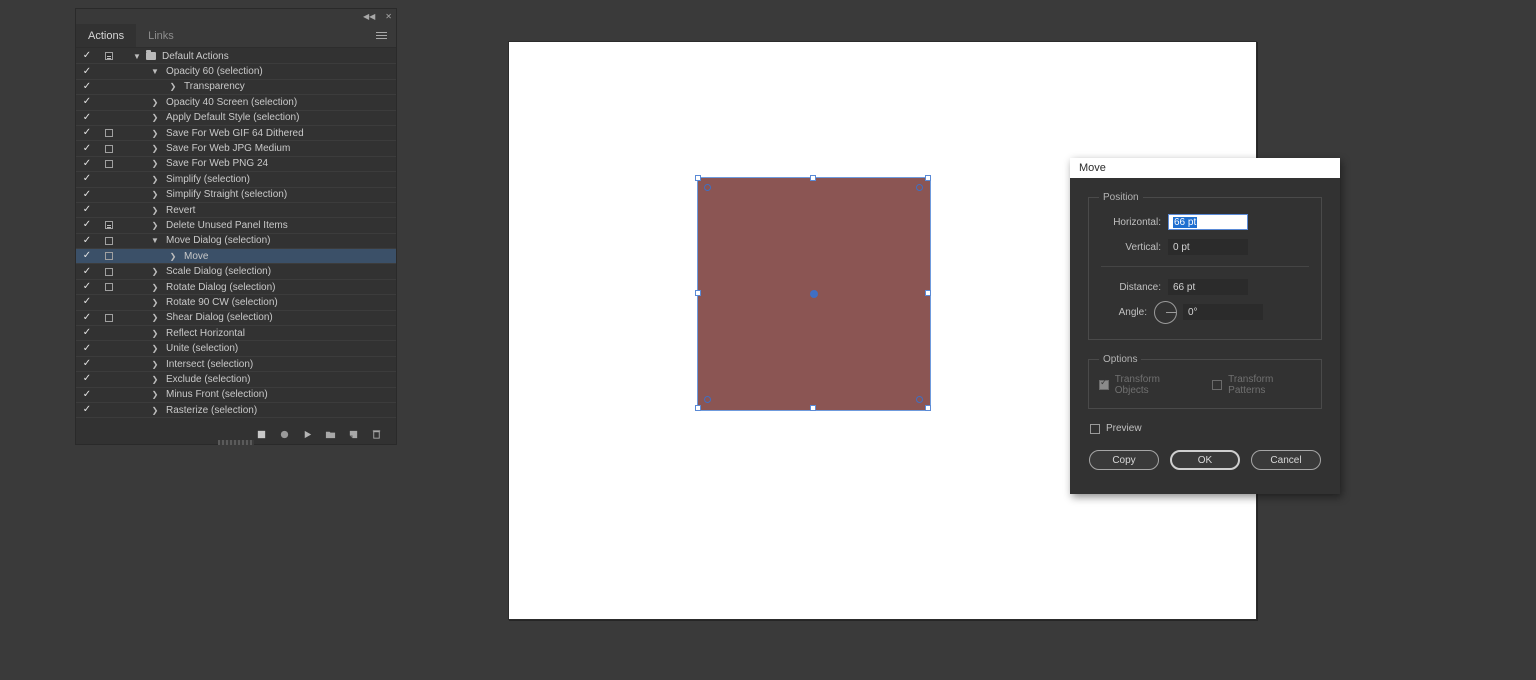 The image size is (1536, 680). What do you see at coordinates (307, 434) in the screenshot?
I see `play-icon` at bounding box center [307, 434].